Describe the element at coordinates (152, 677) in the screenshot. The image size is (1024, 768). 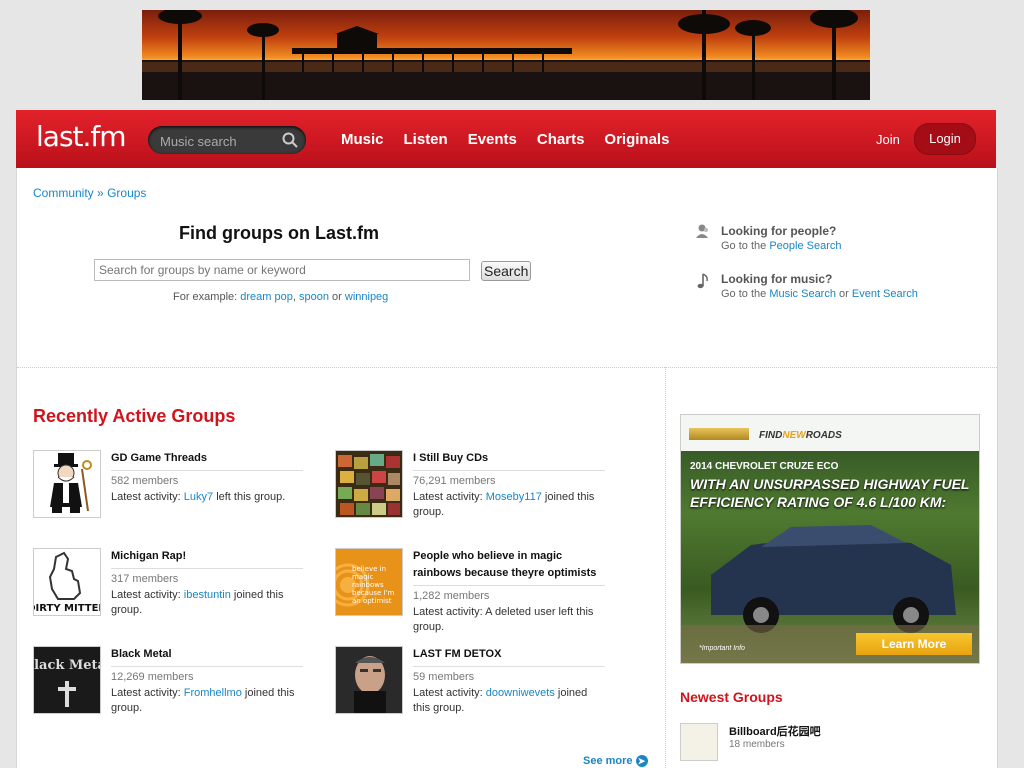
I see `group-members: 12,269 members` at that location.